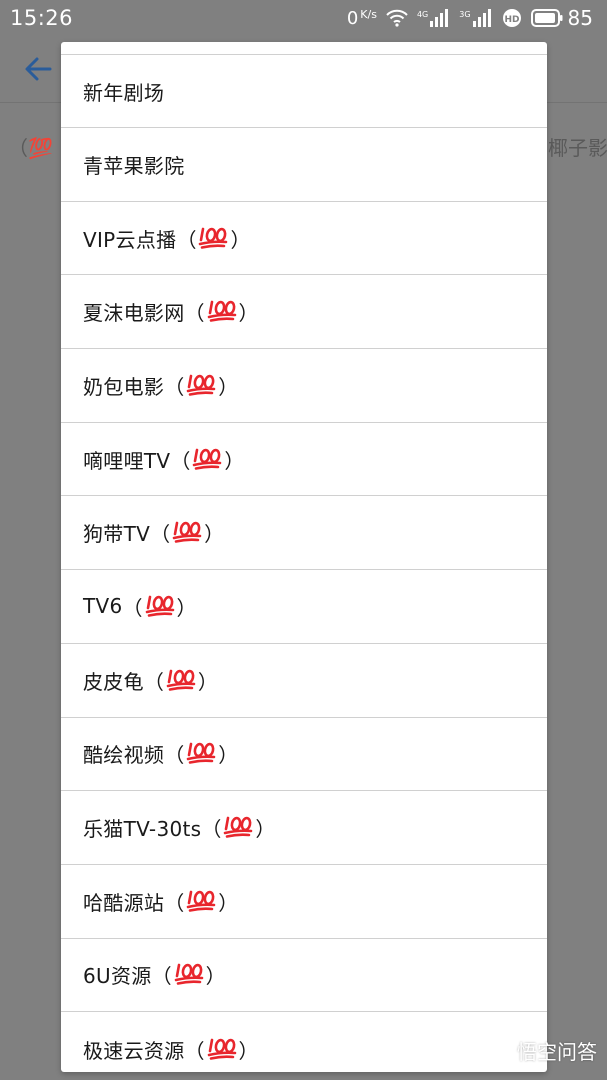  What do you see at coordinates (304, 902) in the screenshot?
I see `source-list-item: 哈酷源站（）` at bounding box center [304, 902].